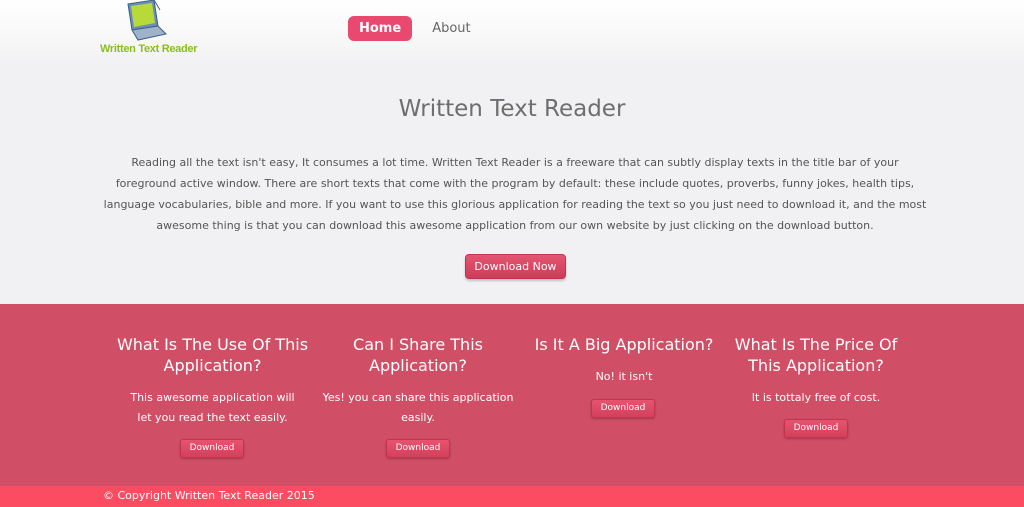  Describe the element at coordinates (451, 28) in the screenshot. I see `nav-about: About` at that location.